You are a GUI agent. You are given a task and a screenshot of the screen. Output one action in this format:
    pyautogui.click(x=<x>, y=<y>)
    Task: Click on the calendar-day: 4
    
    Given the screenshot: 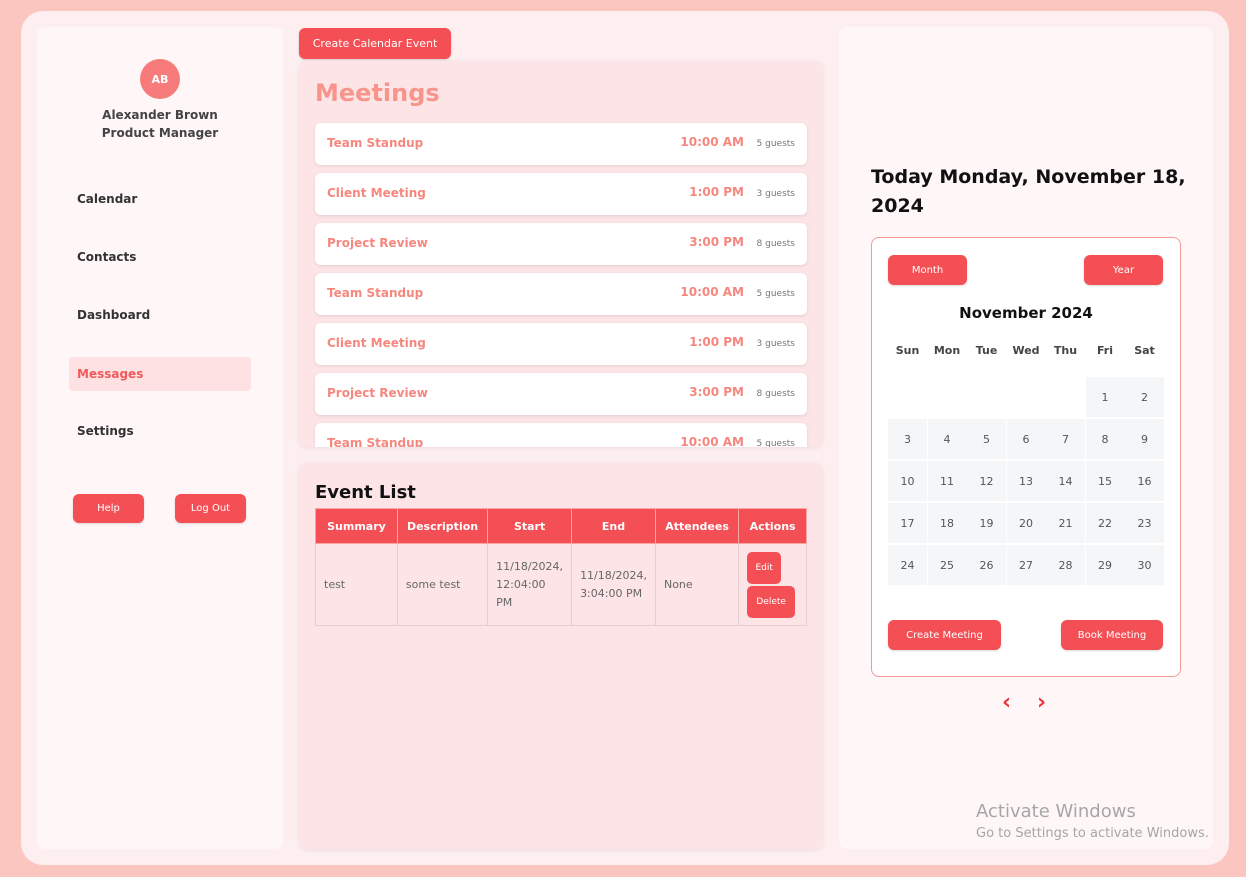 What is the action you would take?
    pyautogui.click(x=947, y=439)
    